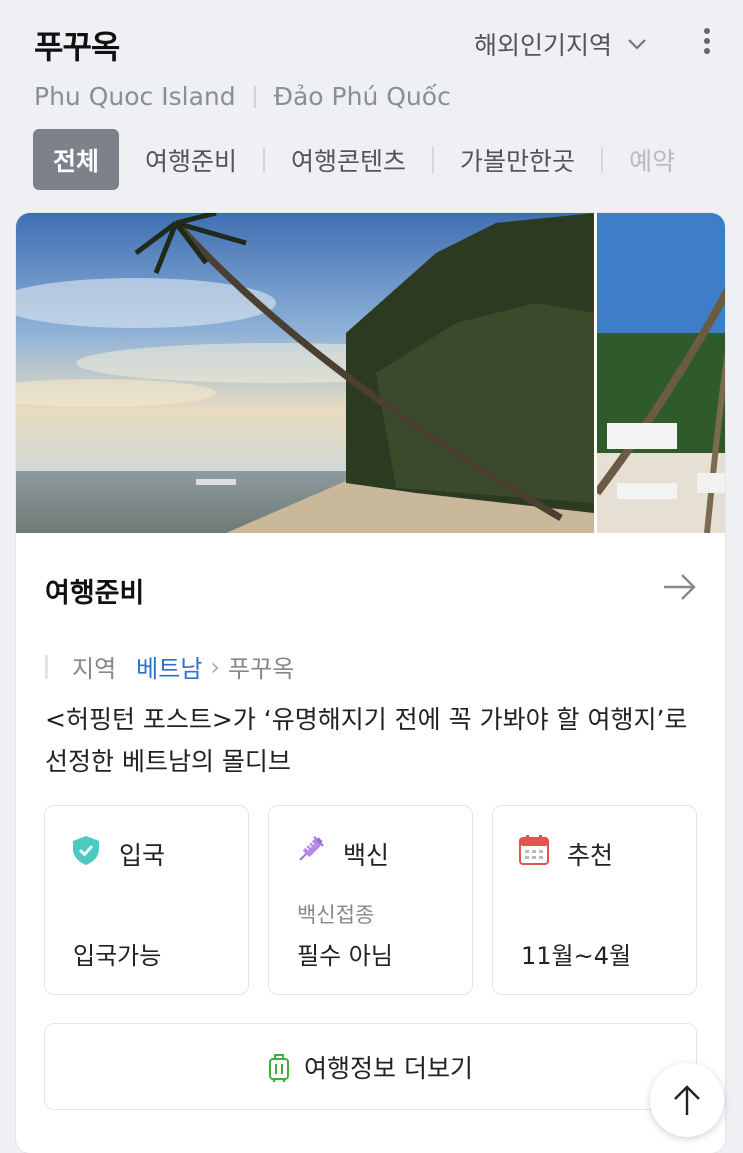 The width and height of the screenshot is (743, 1153). Describe the element at coordinates (534, 850) in the screenshot. I see `calendar-icon` at that location.